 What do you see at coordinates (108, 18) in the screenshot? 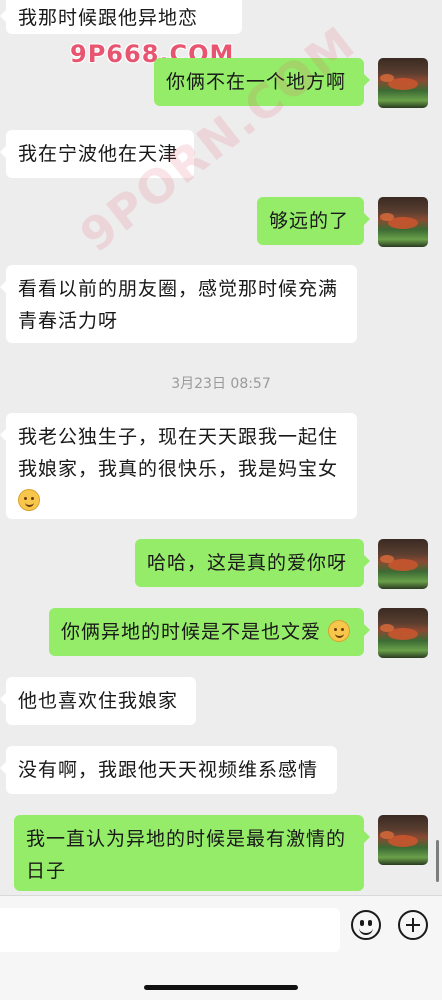
I see `message-text: 我那时候跟他异地恋` at bounding box center [108, 18].